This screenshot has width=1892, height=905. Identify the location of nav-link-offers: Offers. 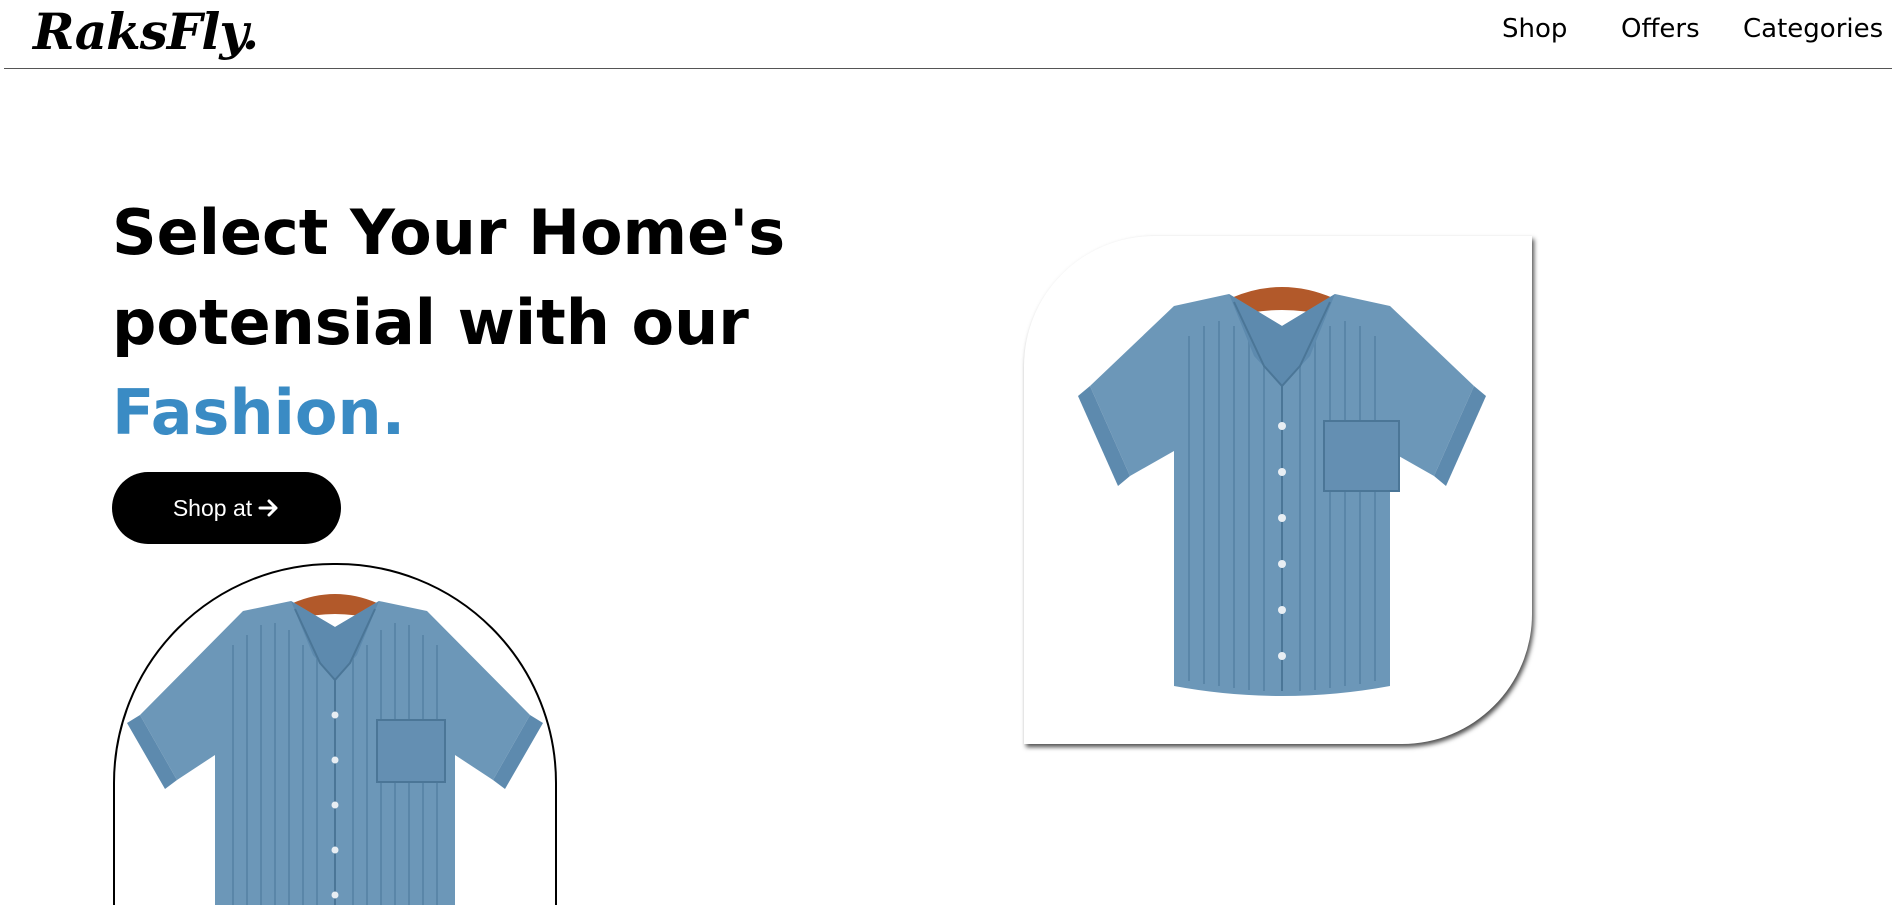
(1660, 29).